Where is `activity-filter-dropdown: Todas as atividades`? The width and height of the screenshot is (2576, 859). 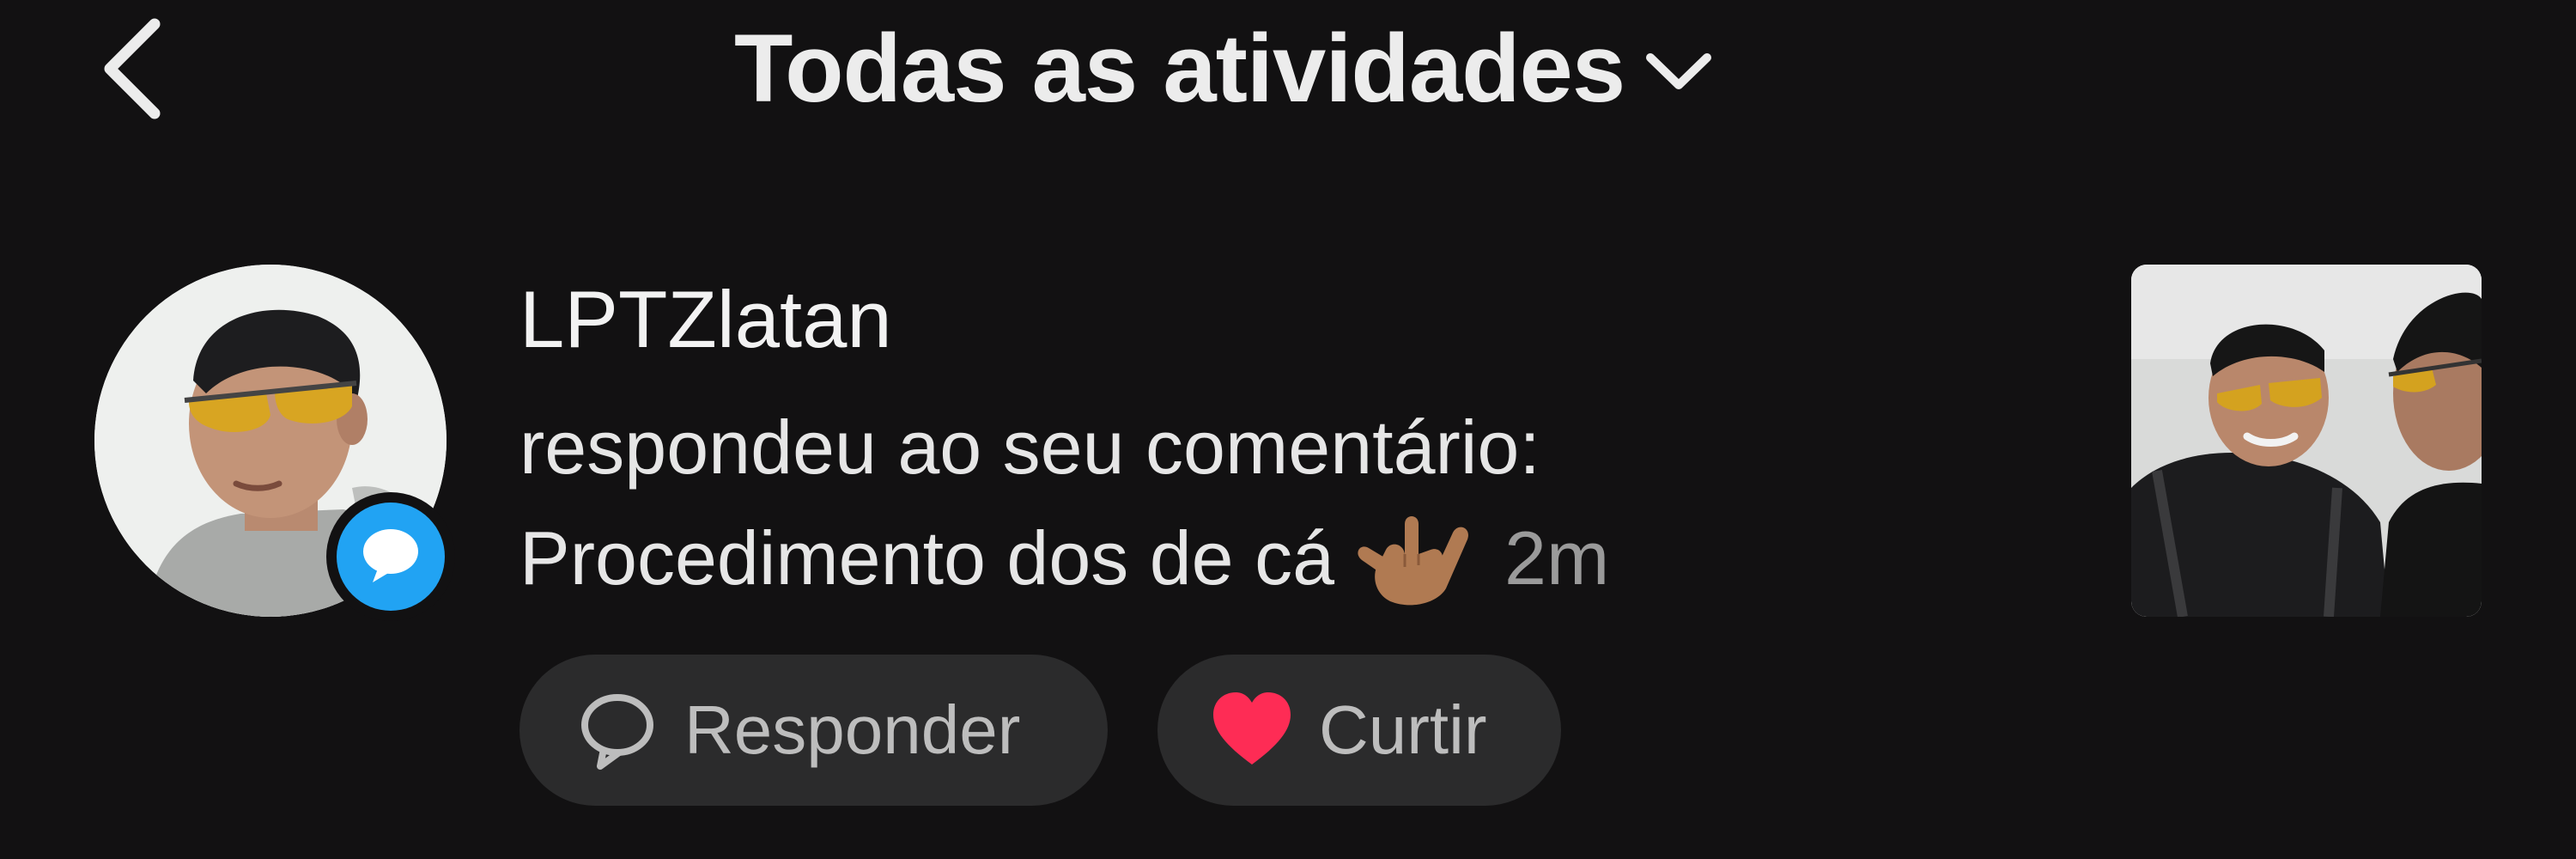
activity-filter-dropdown: Todas as atividades is located at coordinates (1225, 67).